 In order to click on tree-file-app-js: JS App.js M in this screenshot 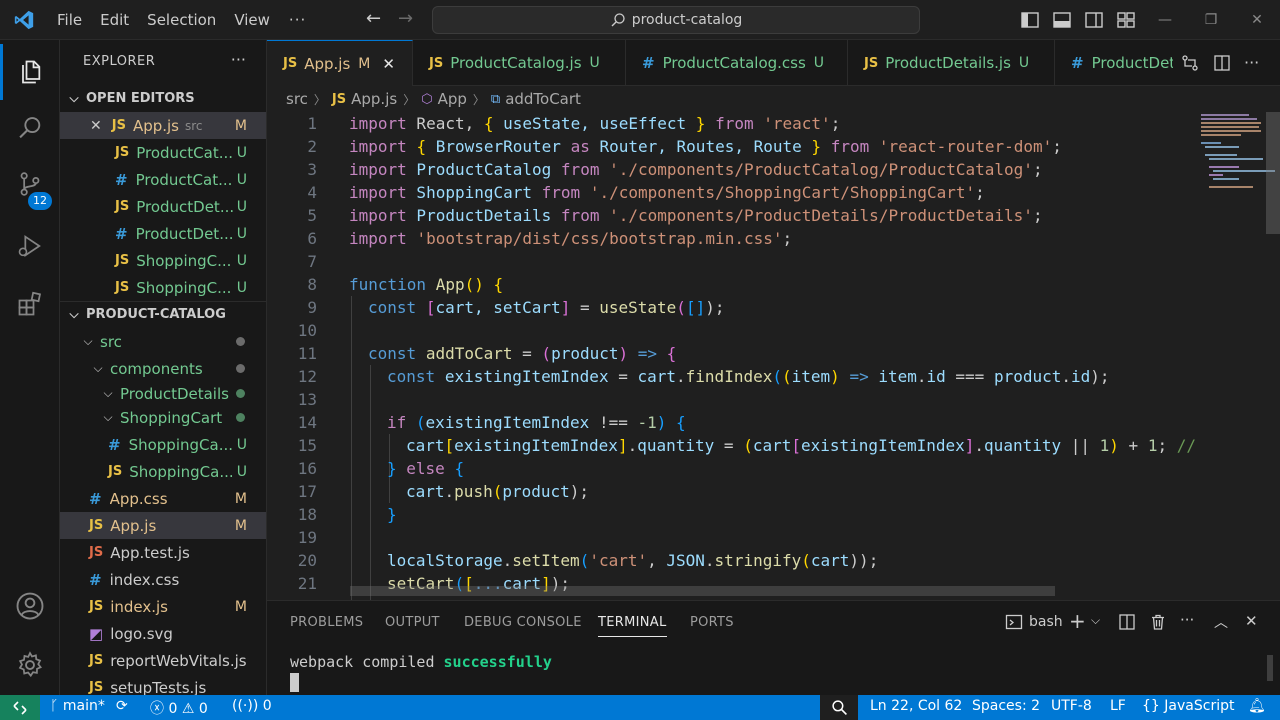, I will do `click(163, 525)`.